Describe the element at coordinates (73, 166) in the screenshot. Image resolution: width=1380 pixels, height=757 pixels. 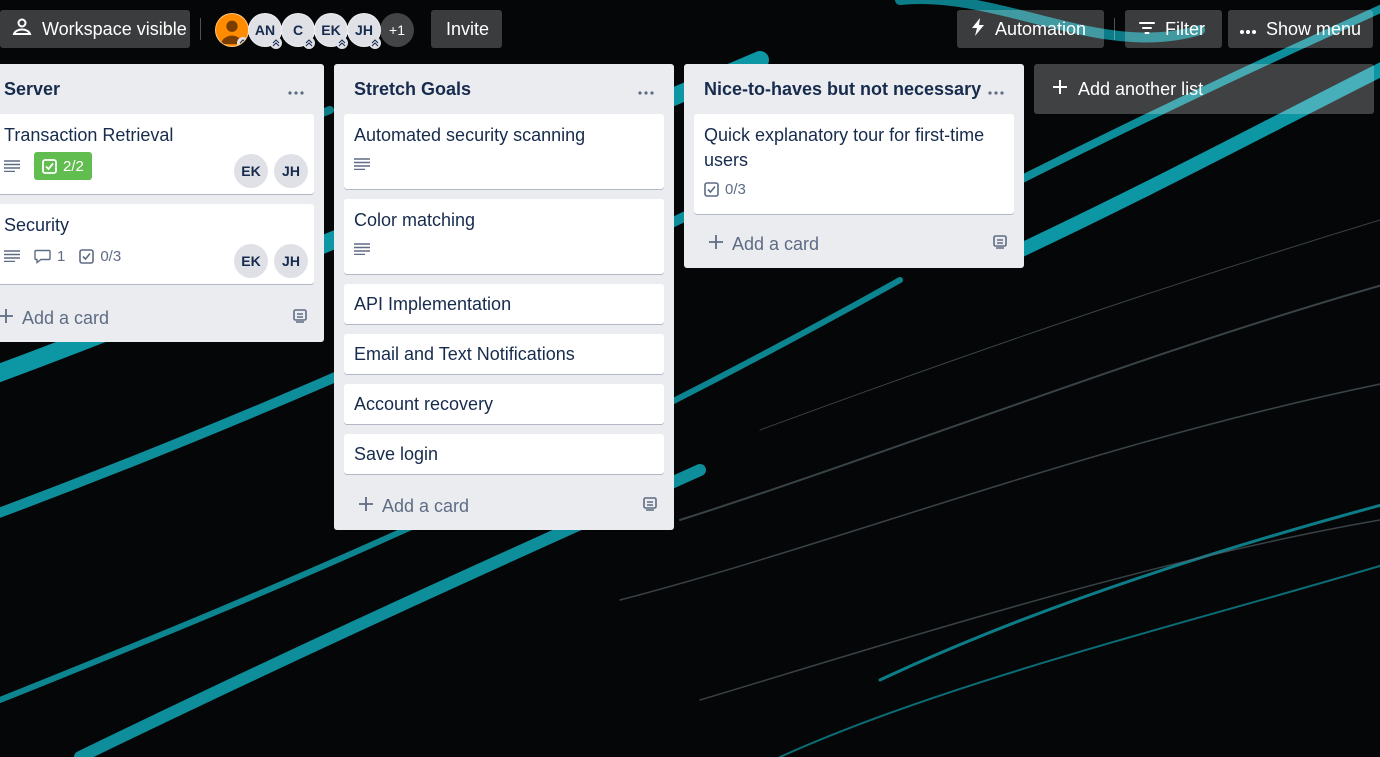
I see `checklist-count: 2/2` at that location.